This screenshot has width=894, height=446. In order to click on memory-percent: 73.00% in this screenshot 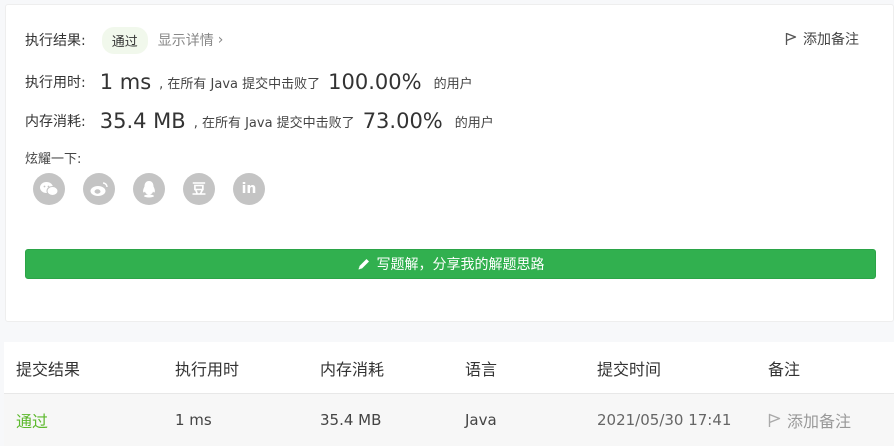, I will do `click(402, 121)`.